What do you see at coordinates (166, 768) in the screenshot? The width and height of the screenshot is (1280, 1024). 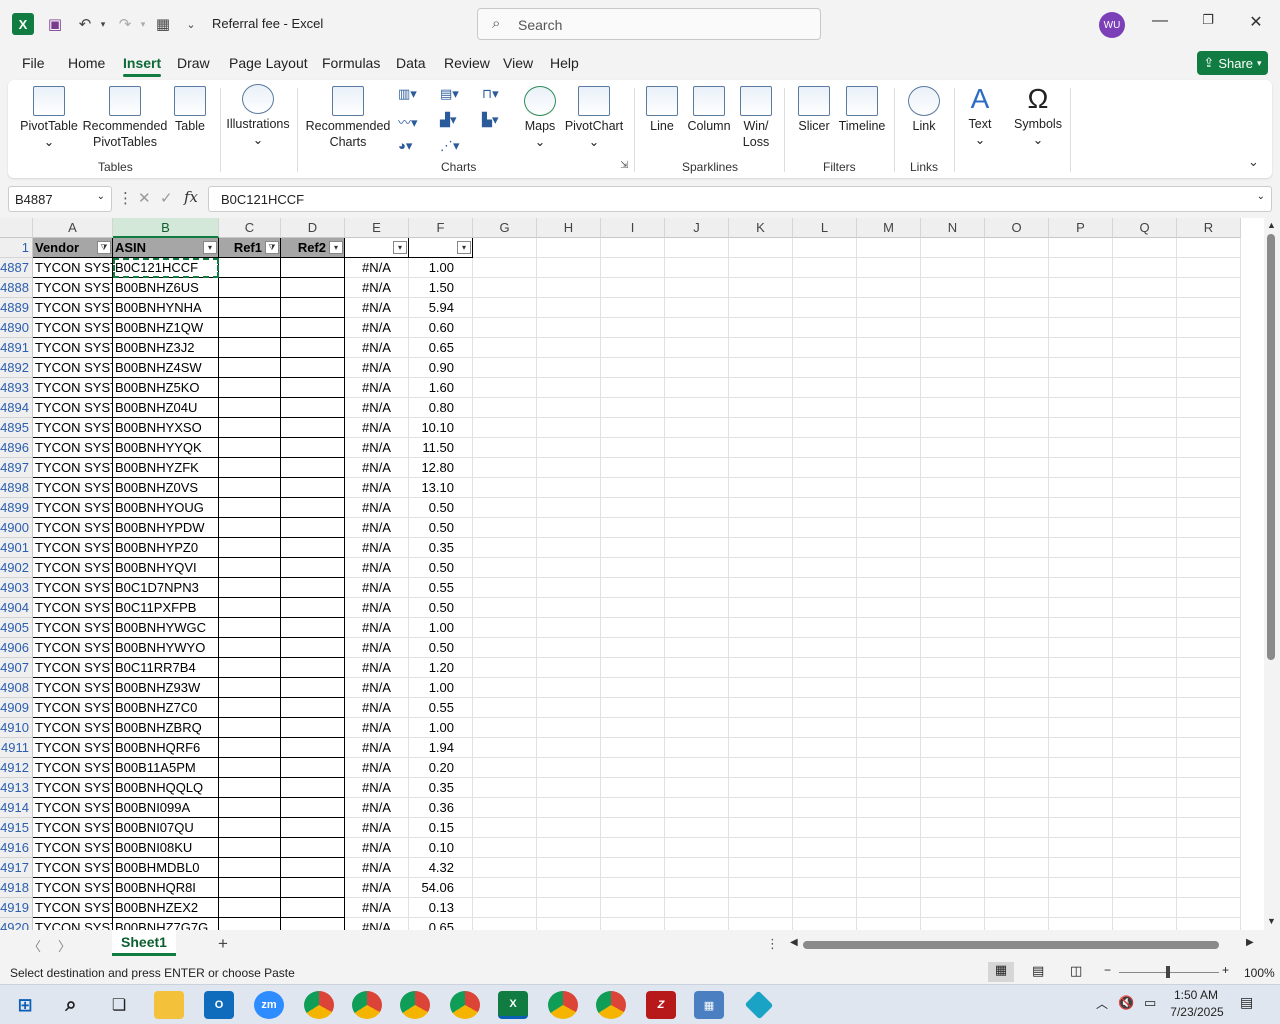 I see `asin-cell: B00B11A5PM` at bounding box center [166, 768].